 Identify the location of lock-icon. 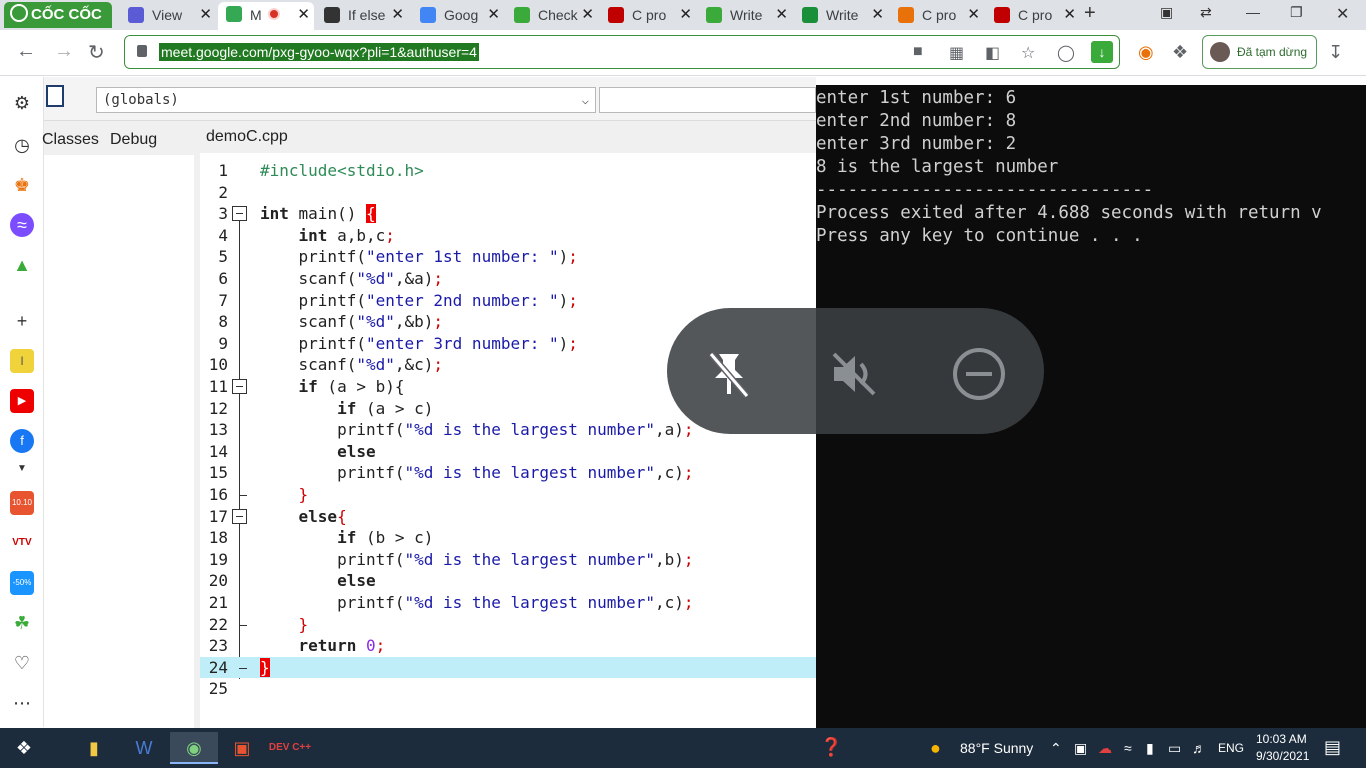
(142, 51).